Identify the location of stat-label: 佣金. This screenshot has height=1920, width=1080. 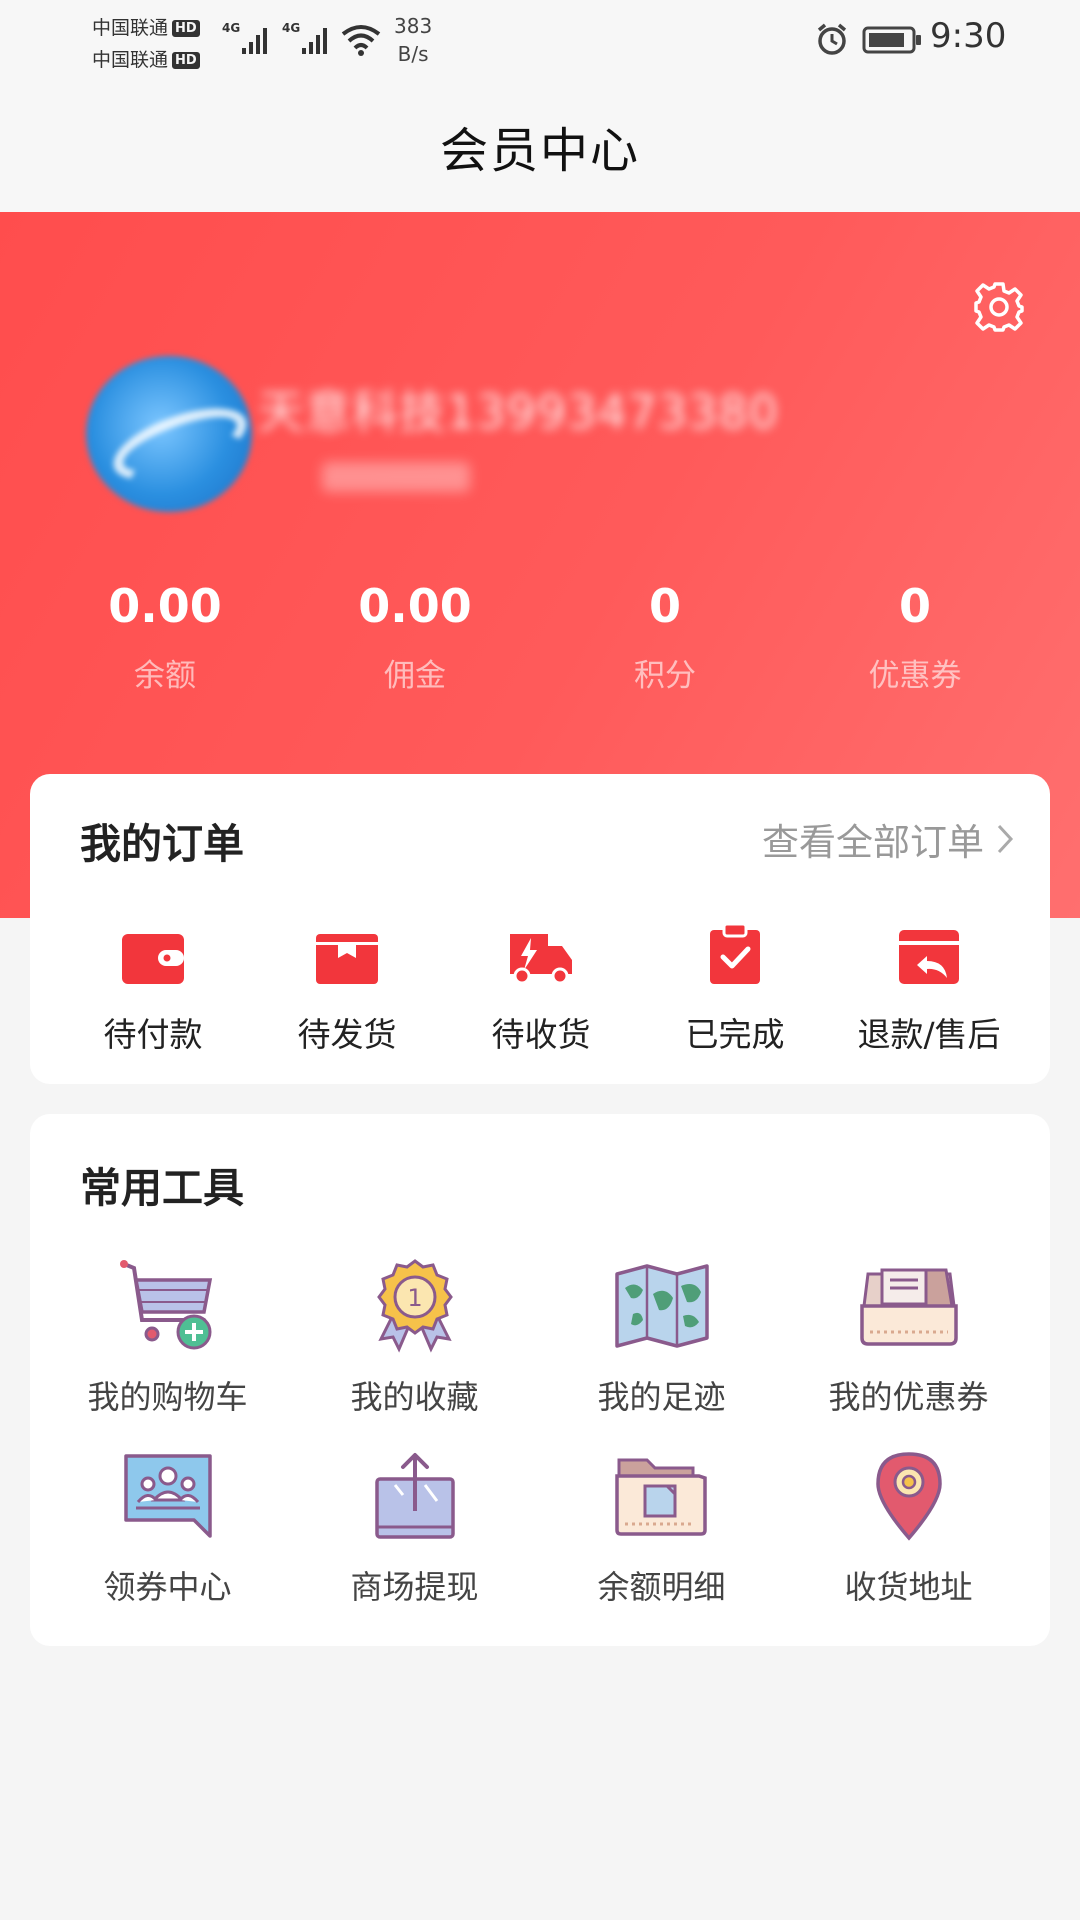
(415, 676).